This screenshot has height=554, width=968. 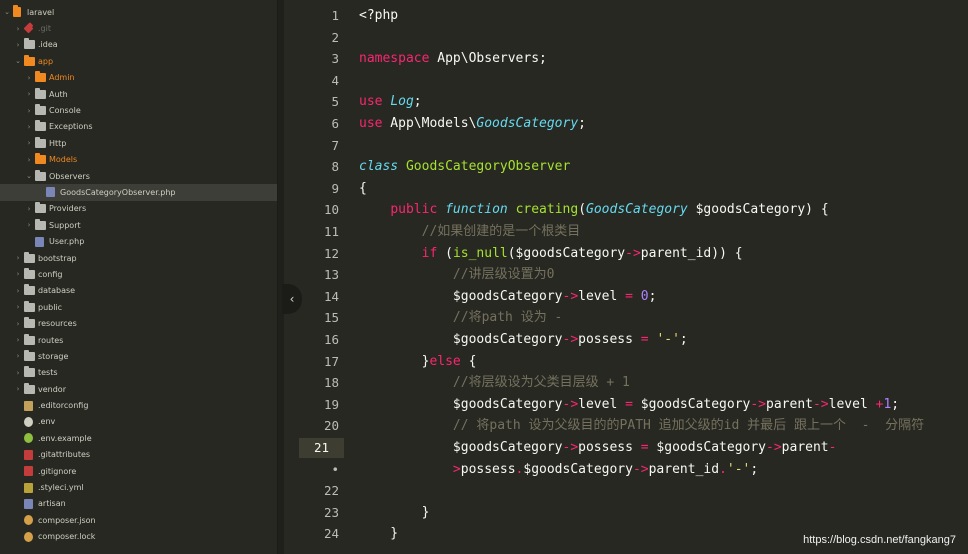 What do you see at coordinates (138, 307) in the screenshot?
I see `tree-item-public: › public` at bounding box center [138, 307].